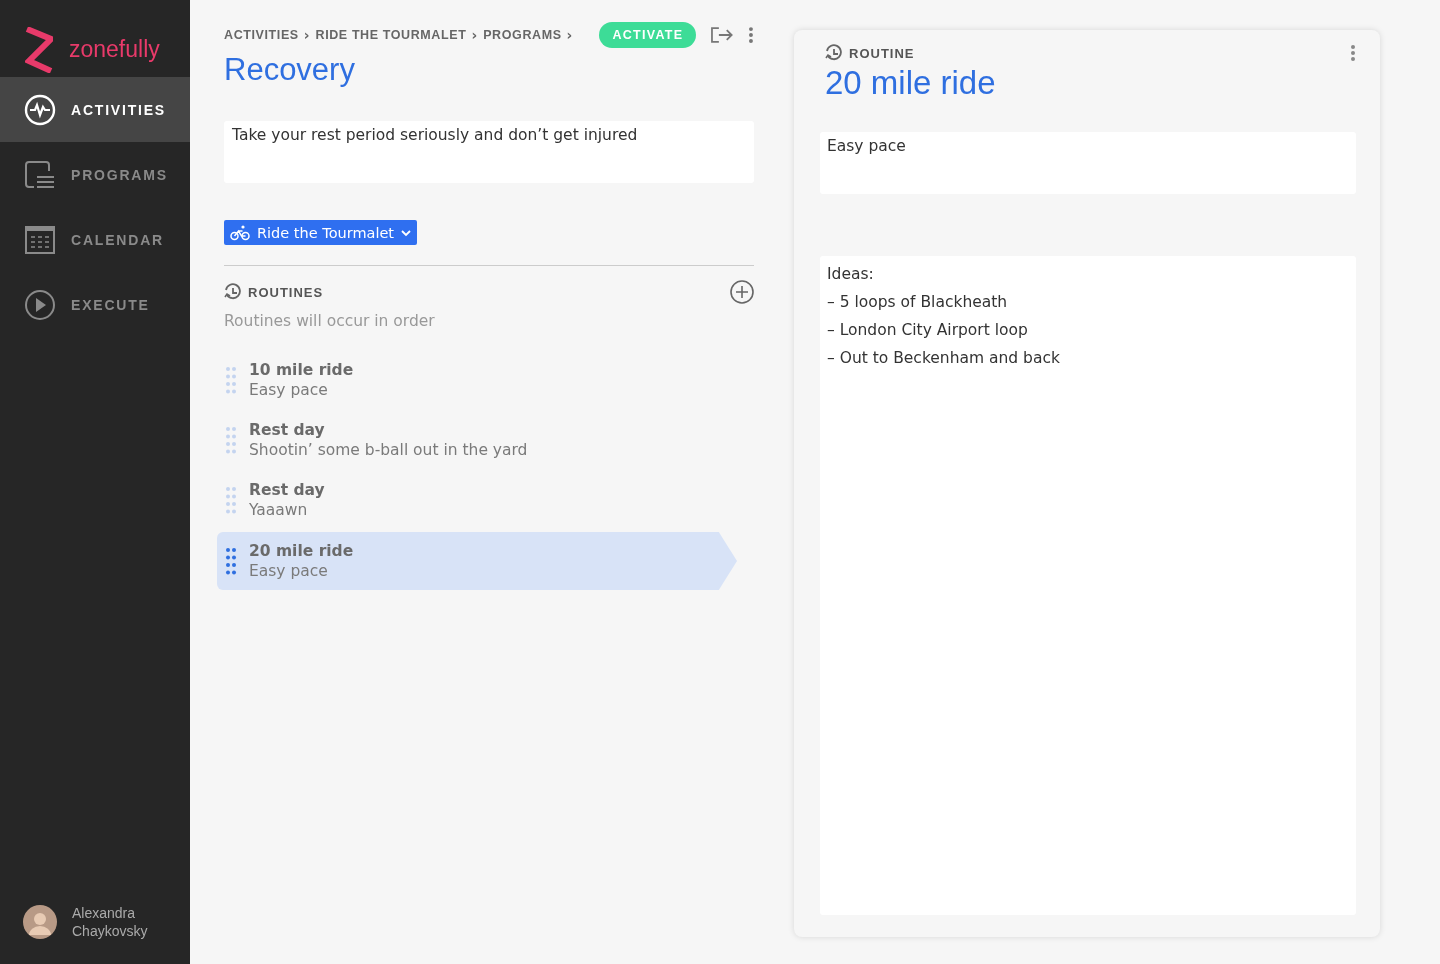 This screenshot has height=964, width=1440. Describe the element at coordinates (882, 53) in the screenshot. I see `panel-label: ROUTINE` at that location.